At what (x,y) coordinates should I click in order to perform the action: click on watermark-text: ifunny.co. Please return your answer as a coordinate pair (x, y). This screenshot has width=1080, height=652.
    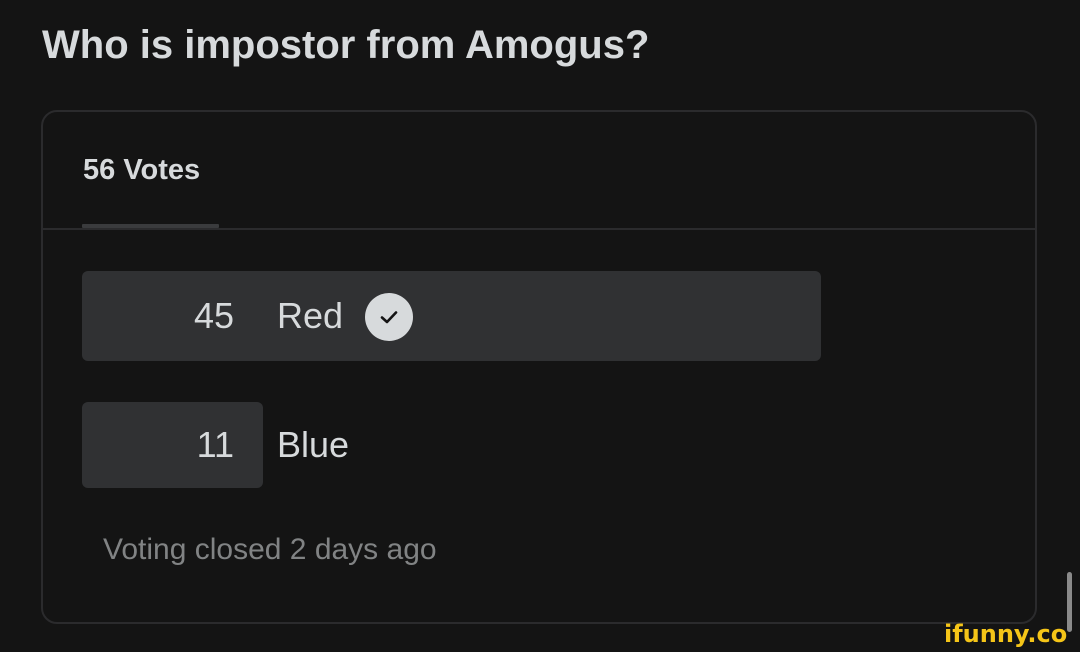
    Looking at the image, I should click on (1005, 633).